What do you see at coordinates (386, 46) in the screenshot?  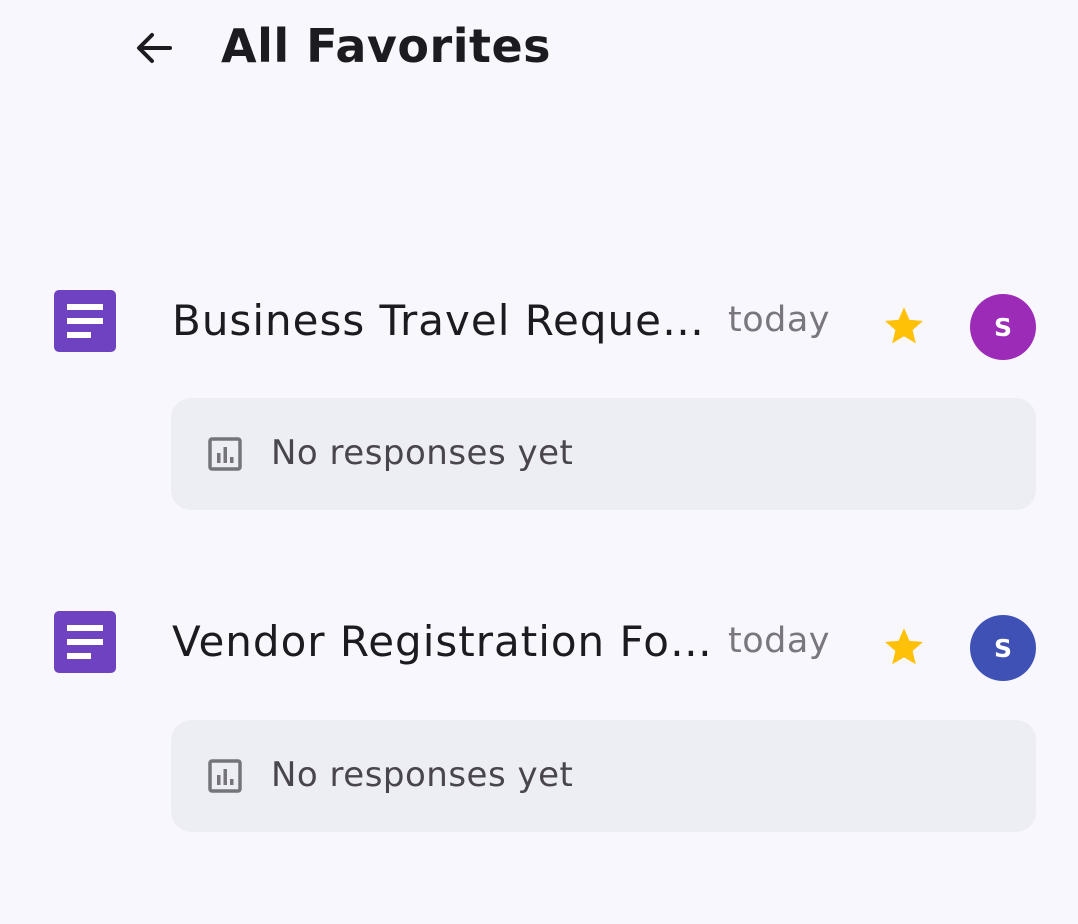 I see `page-title: All Favorites` at bounding box center [386, 46].